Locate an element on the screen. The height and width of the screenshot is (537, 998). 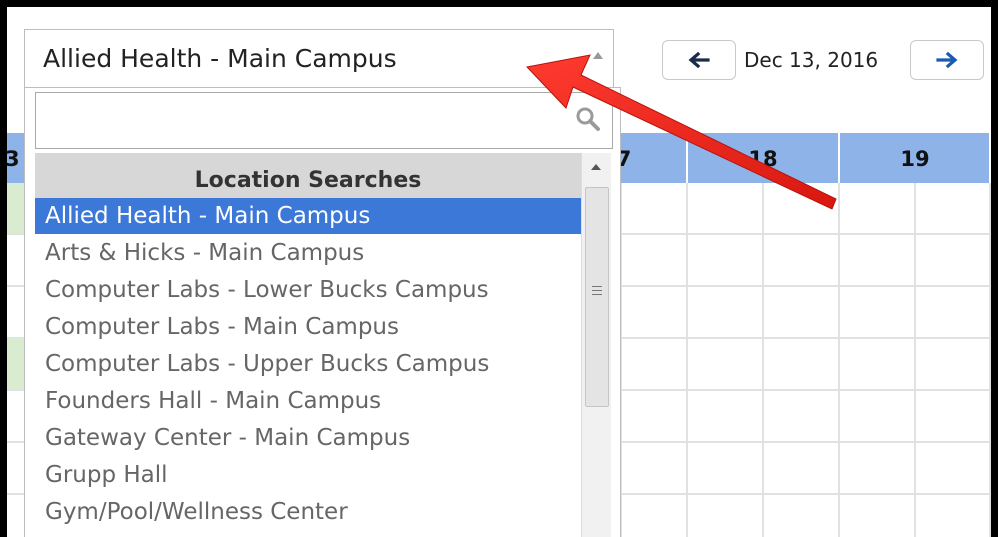
day-header-19: 19 is located at coordinates (915, 159).